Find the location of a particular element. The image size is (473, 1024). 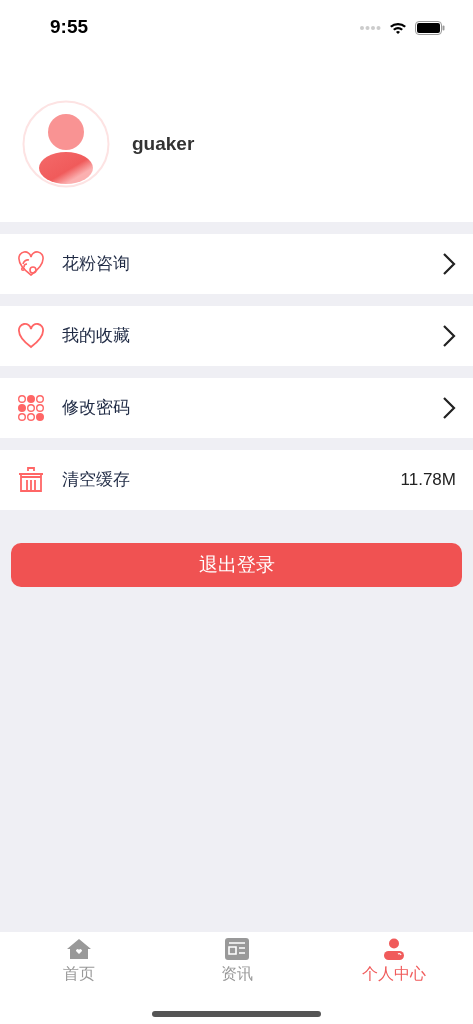

menu-item: 我的收藏 is located at coordinates (236, 336).